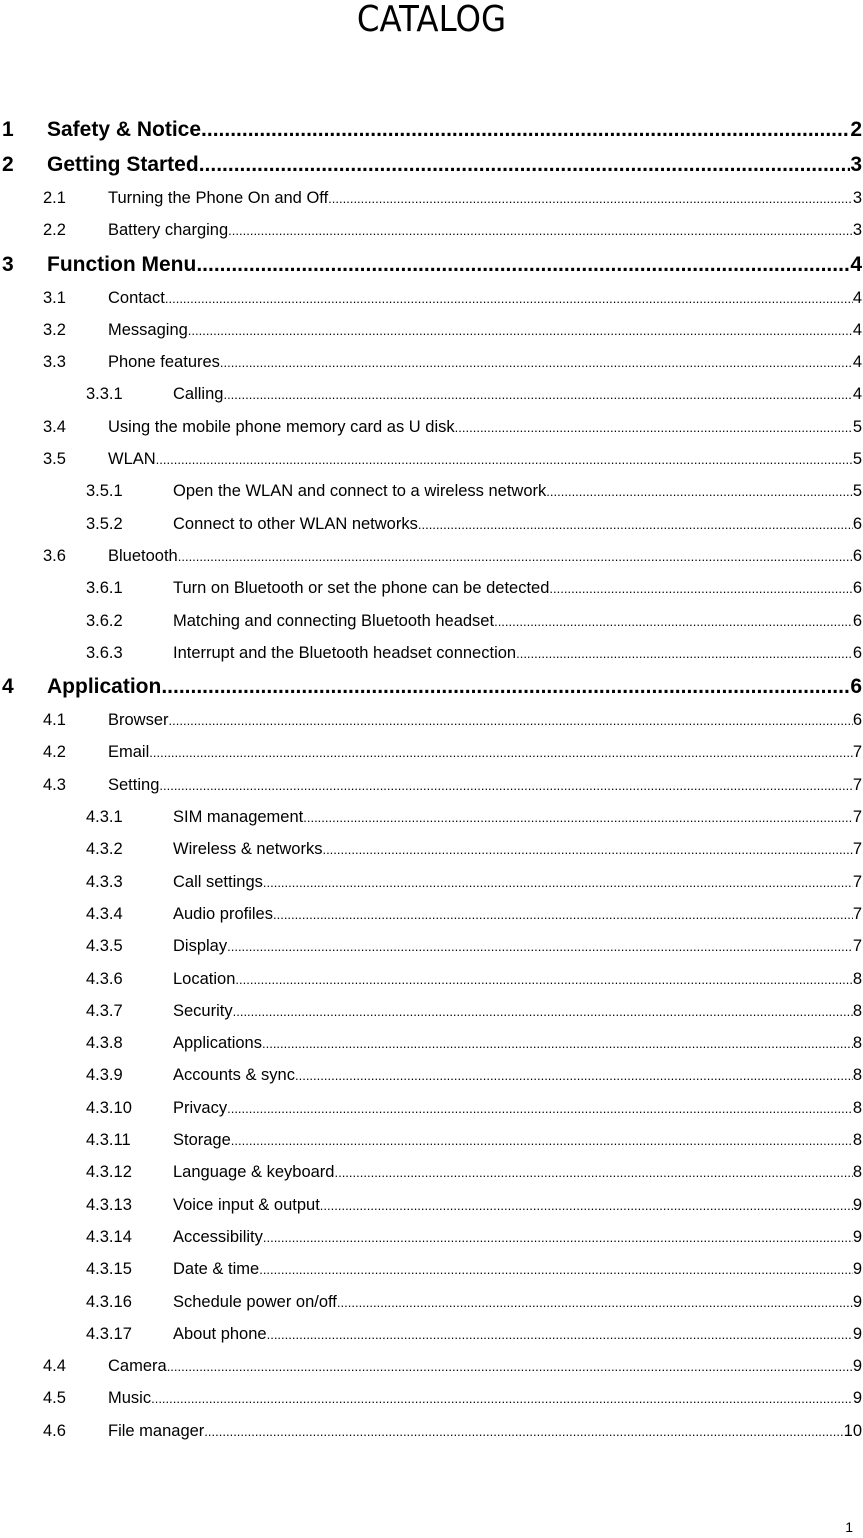 This screenshot has width=863, height=1538. I want to click on toc-entry-4-3-1: 4.3.1 SIM management 7, so click(431, 817).